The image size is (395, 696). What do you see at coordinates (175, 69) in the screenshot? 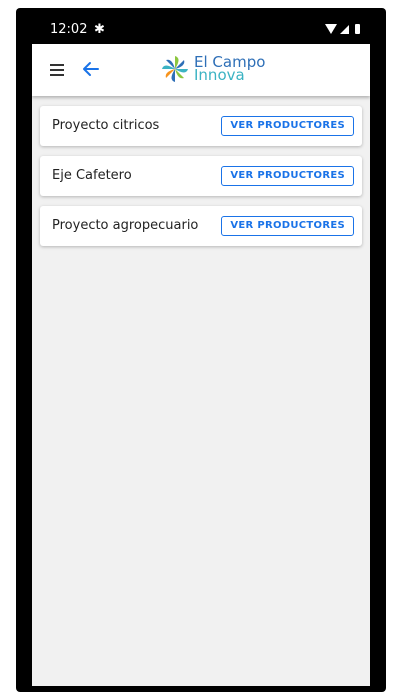
I see `pinwheel-logo-icon` at bounding box center [175, 69].